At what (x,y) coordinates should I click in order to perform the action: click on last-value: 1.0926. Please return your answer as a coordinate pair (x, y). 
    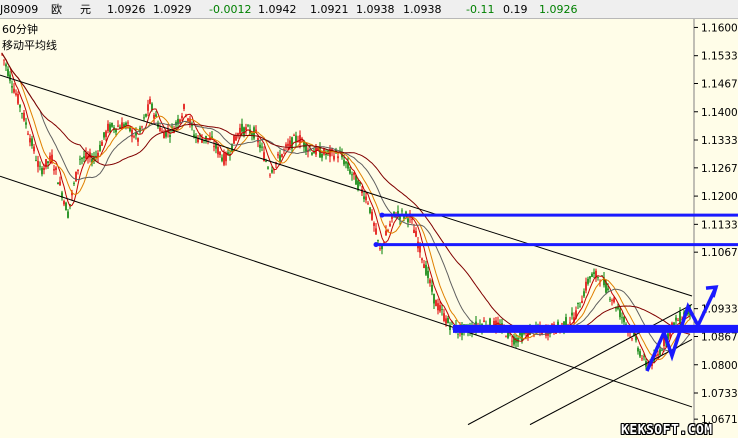
    Looking at the image, I should click on (558, 9).